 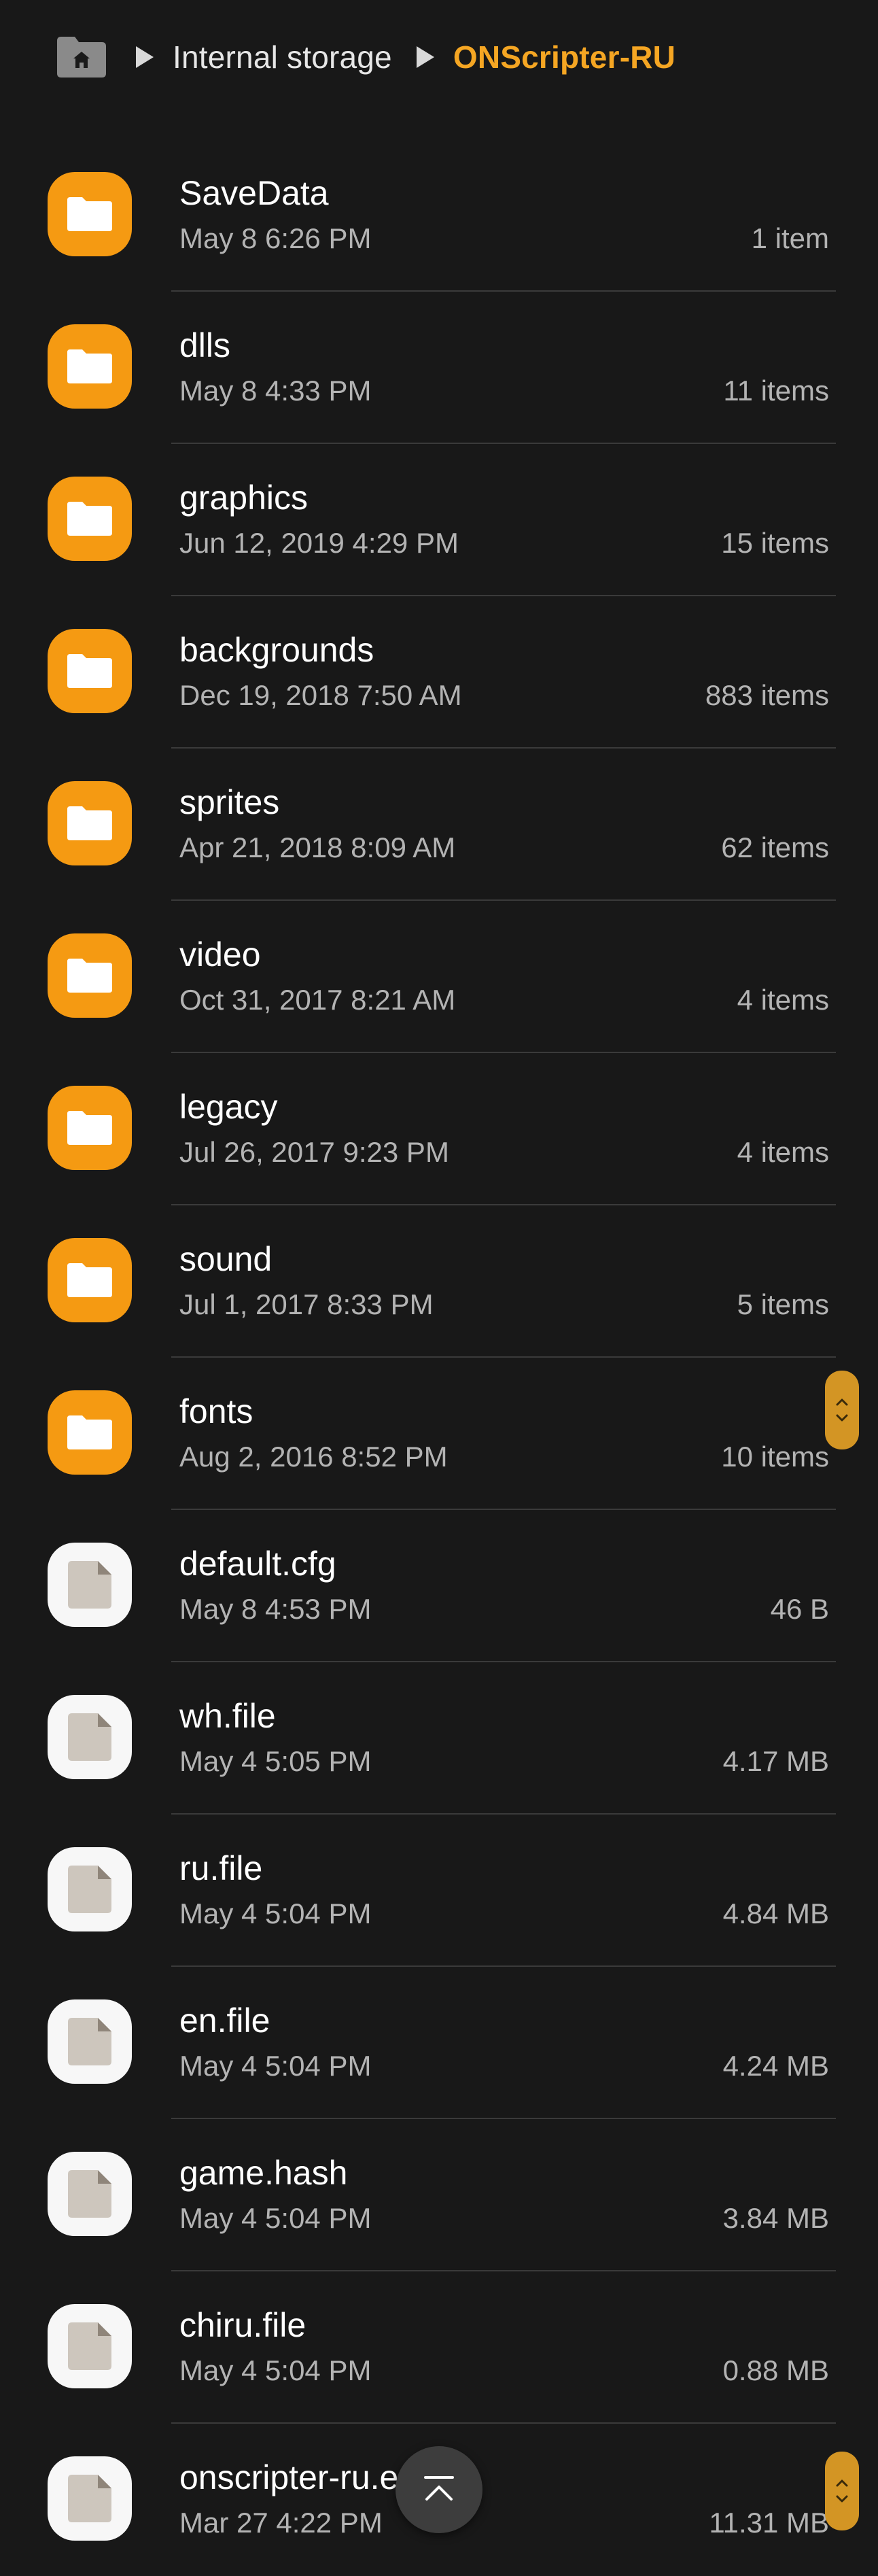 What do you see at coordinates (226, 1259) in the screenshot?
I see `file-name: sound` at bounding box center [226, 1259].